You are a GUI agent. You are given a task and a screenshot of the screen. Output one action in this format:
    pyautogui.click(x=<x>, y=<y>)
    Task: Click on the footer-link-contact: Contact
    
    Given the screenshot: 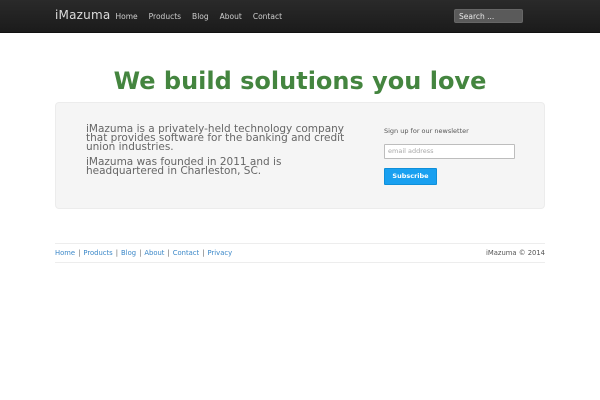 What is the action you would take?
    pyautogui.click(x=186, y=253)
    